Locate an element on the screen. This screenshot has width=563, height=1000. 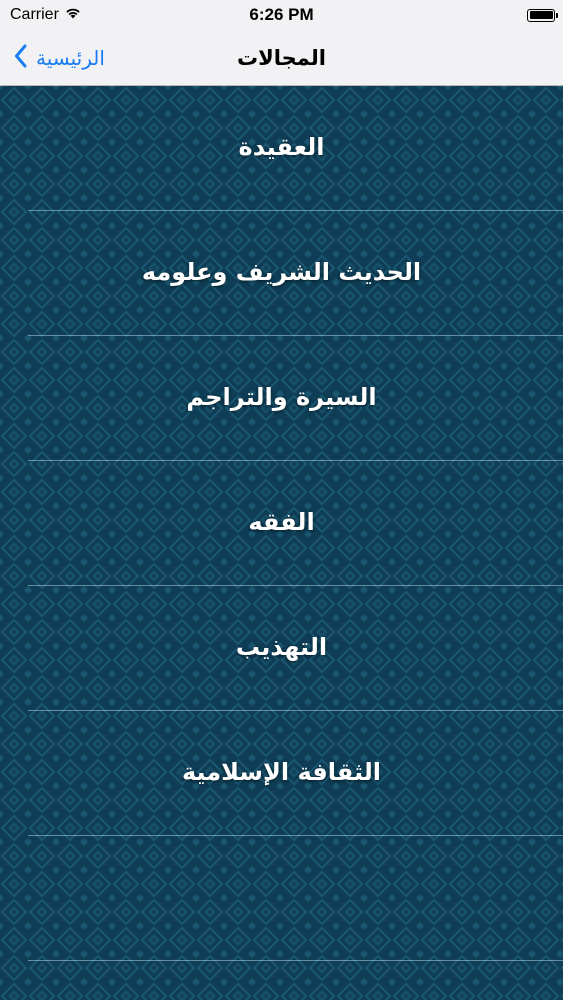
list-item-label: الحديث الشريف وعلومه is located at coordinates (281, 271).